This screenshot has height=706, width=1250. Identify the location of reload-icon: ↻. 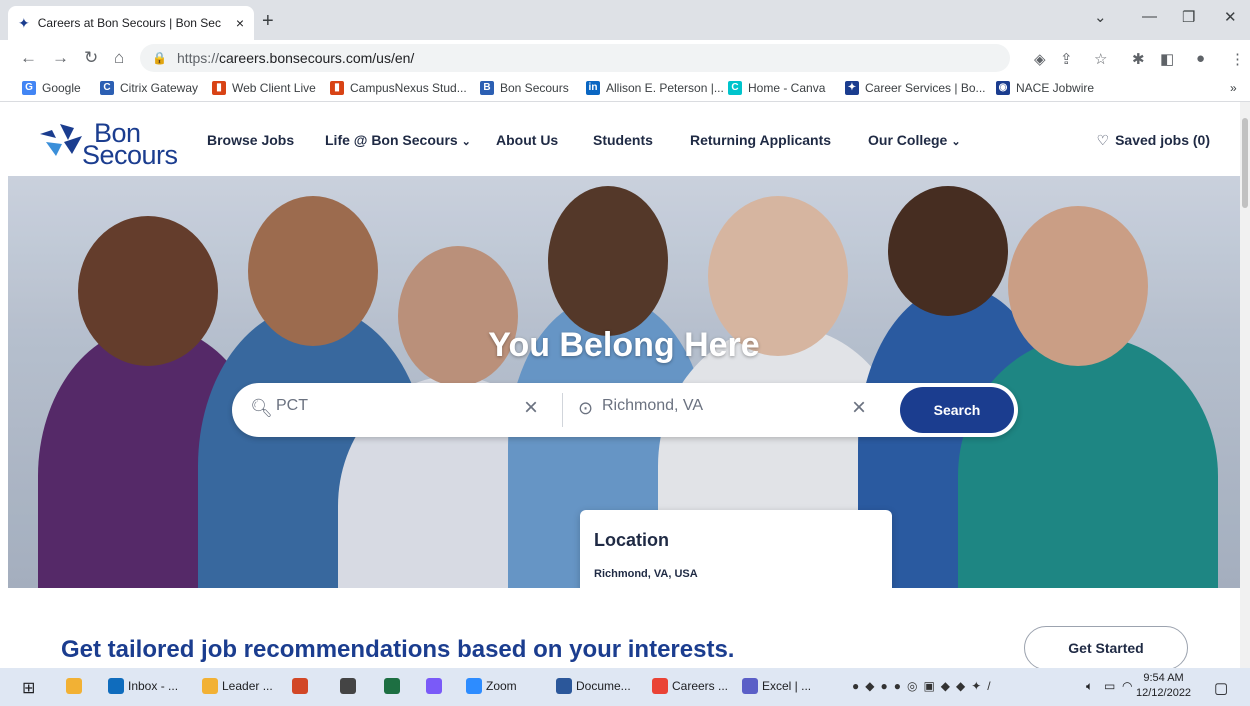
(91, 58).